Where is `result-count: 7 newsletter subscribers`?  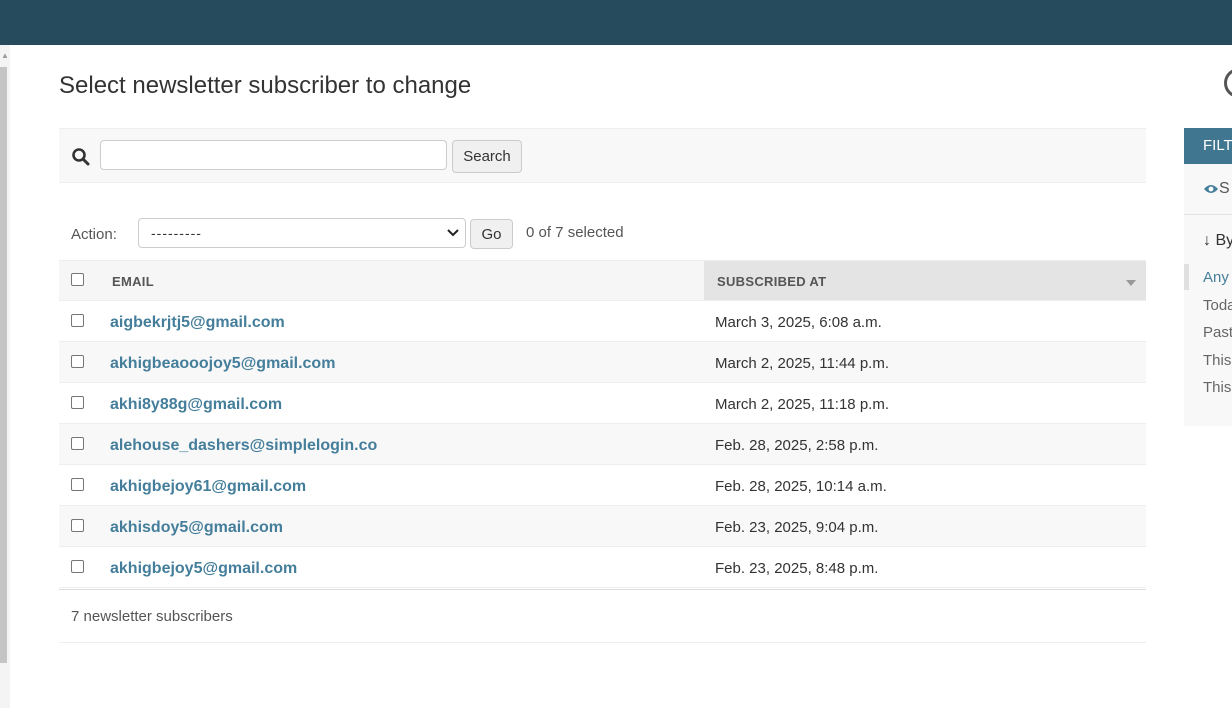 result-count: 7 newsletter subscribers is located at coordinates (152, 616).